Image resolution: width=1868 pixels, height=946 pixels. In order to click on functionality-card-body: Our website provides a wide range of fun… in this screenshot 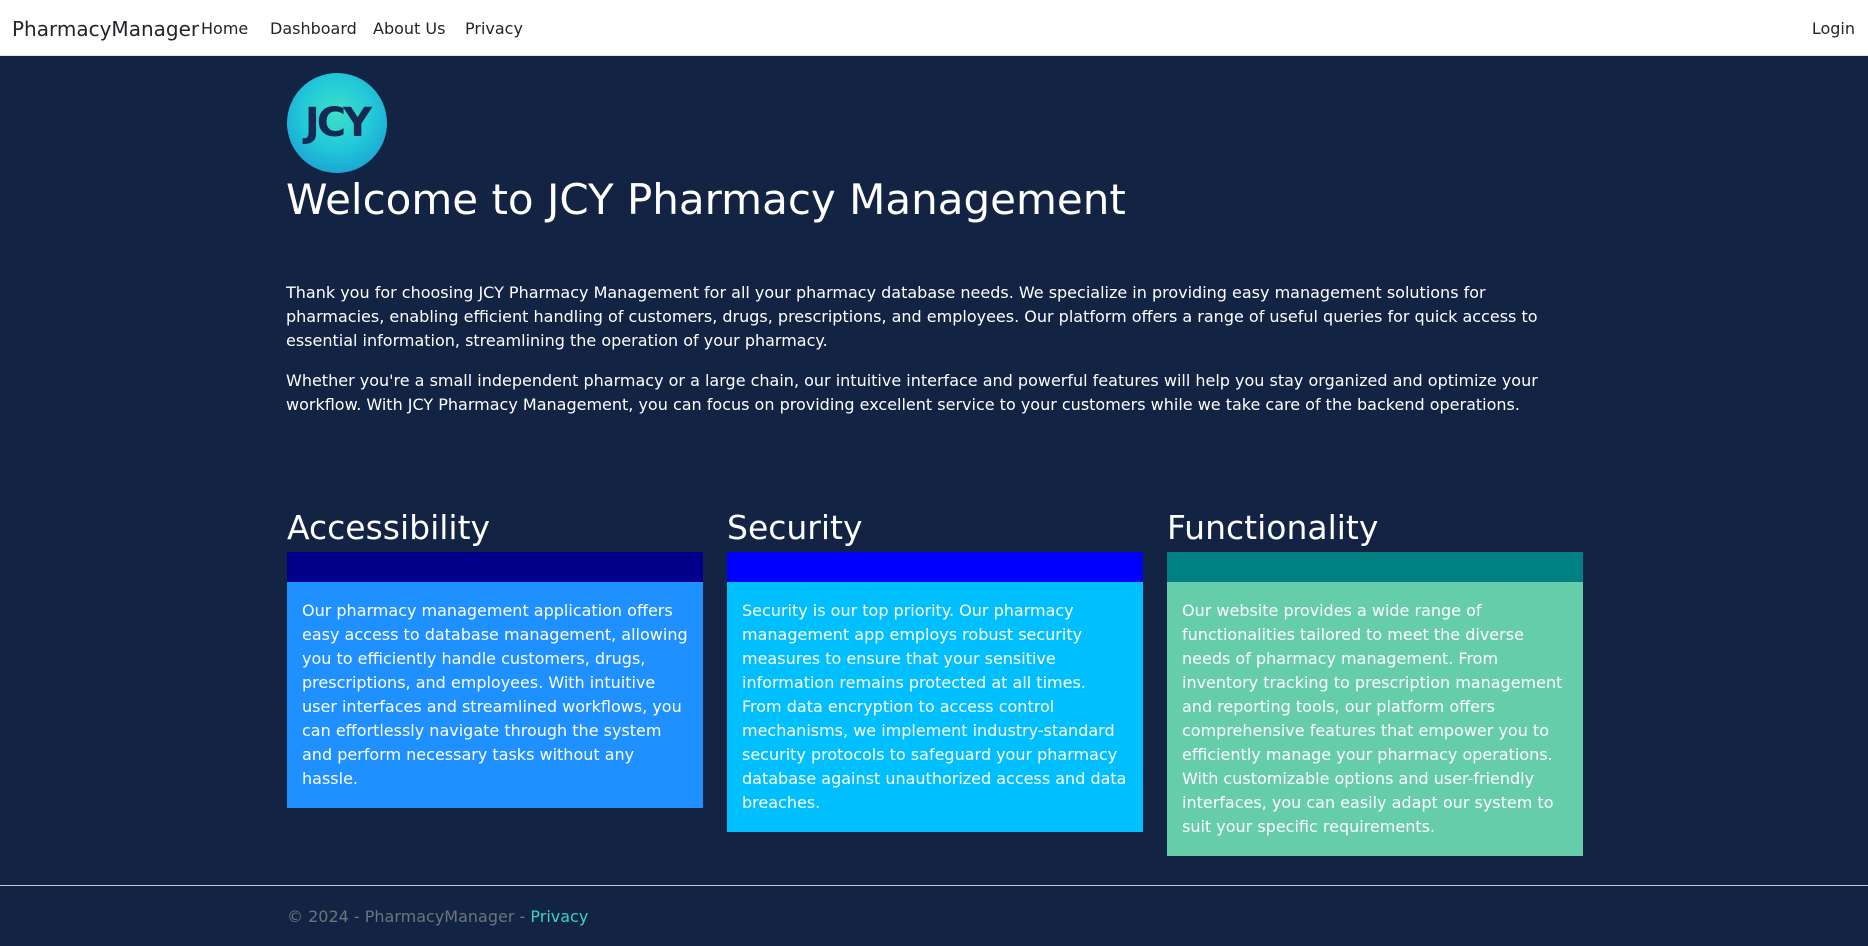, I will do `click(1375, 719)`.